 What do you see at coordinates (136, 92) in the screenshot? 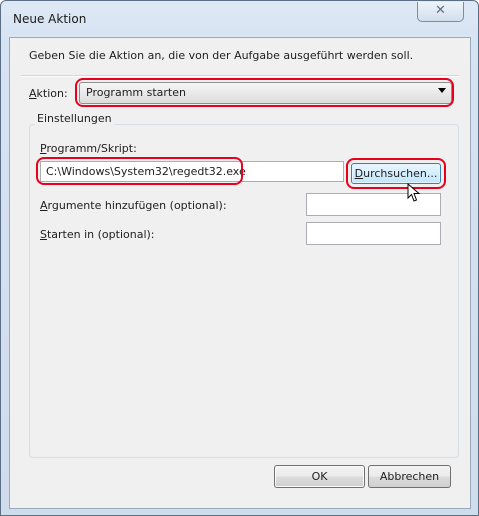
I see `action-selected-value: Programm starten` at bounding box center [136, 92].